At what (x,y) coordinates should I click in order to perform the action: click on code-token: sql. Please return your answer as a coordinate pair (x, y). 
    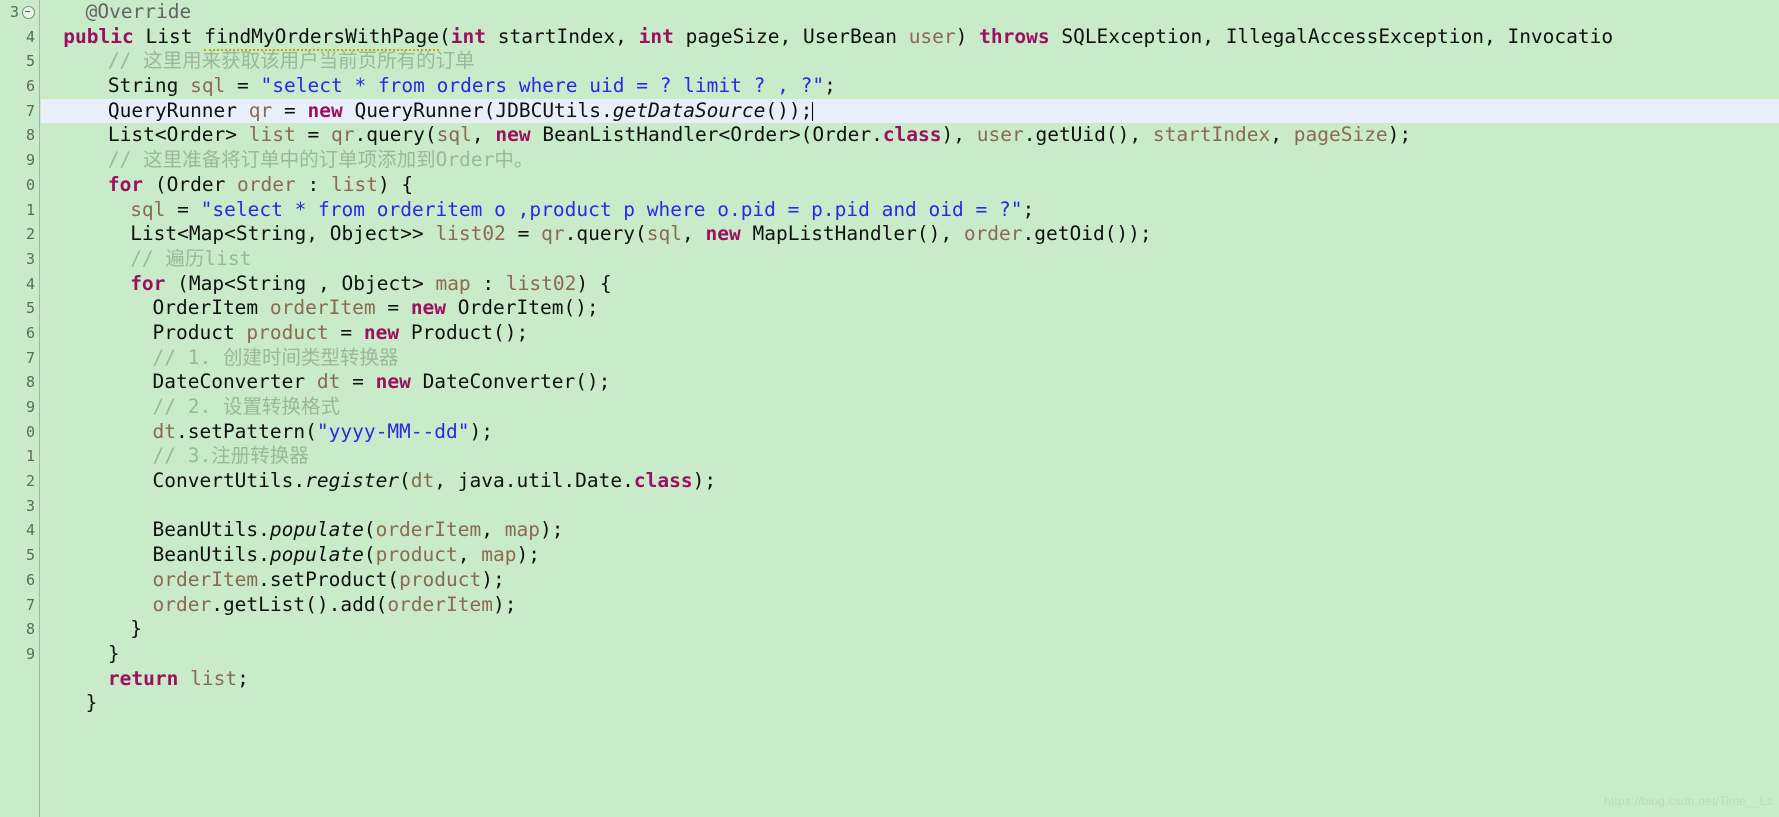
    Looking at the image, I should click on (148, 209).